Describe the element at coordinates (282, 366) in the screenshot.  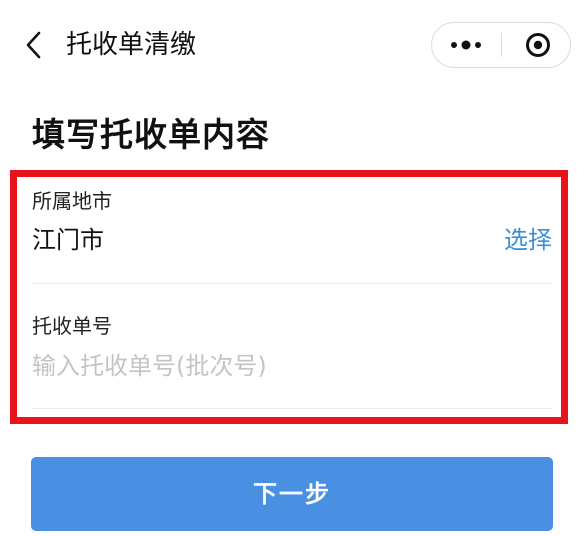
I see `waybill-number-input` at that location.